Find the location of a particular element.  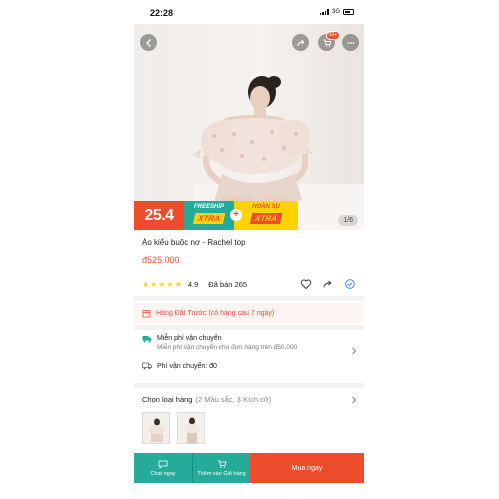

share-button is located at coordinates (300, 42).